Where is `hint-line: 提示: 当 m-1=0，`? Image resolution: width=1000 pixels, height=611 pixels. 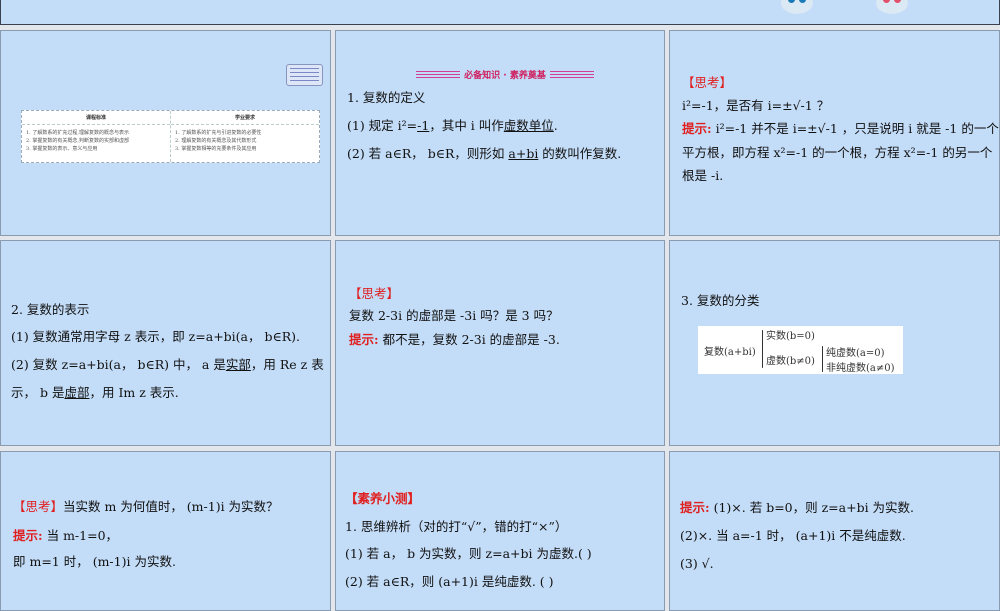
hint-line: 提示: 当 m-1=0， is located at coordinates (65, 536).